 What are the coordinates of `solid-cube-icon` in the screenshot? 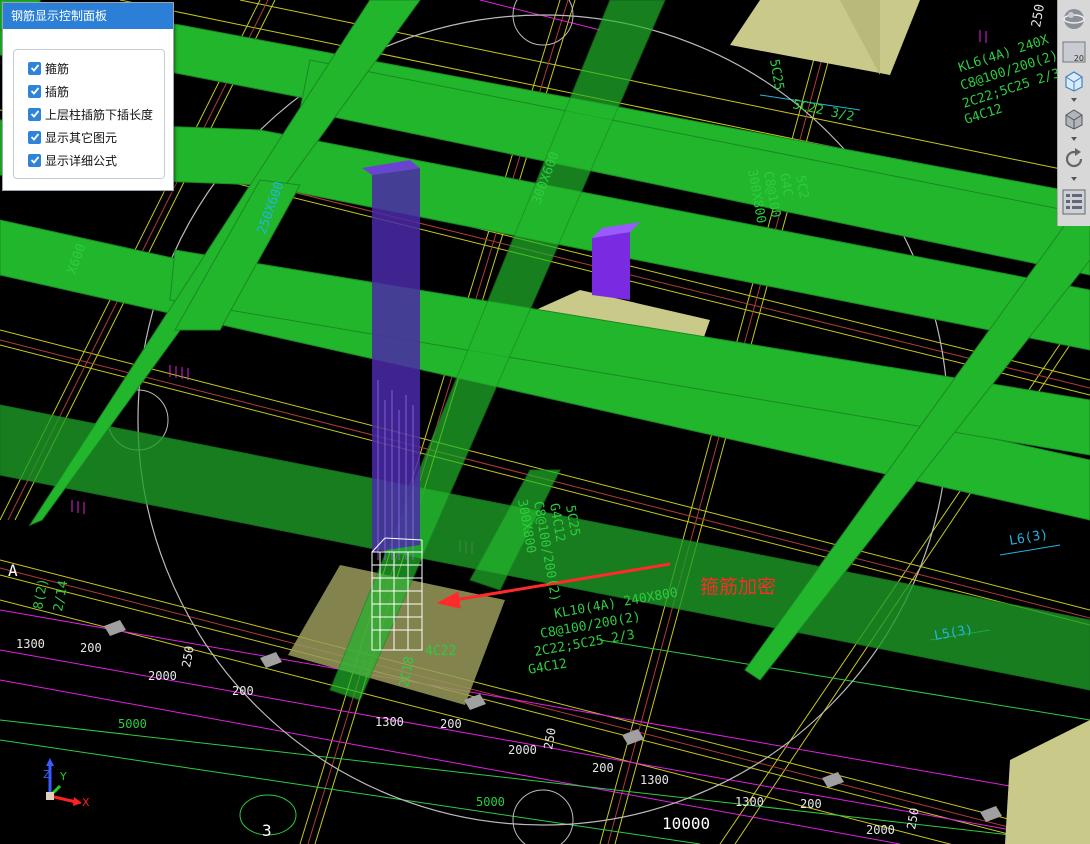 It's located at (1074, 119).